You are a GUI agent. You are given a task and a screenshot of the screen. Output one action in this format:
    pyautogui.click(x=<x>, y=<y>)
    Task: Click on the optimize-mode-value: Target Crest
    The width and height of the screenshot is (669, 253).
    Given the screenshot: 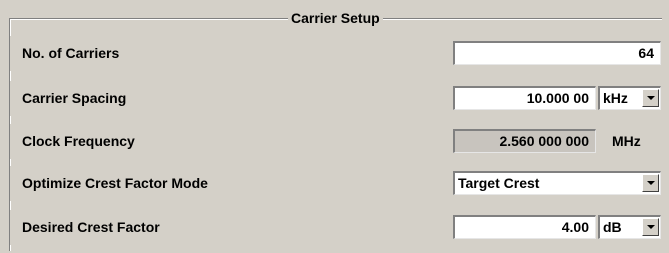 What is the action you would take?
    pyautogui.click(x=499, y=183)
    